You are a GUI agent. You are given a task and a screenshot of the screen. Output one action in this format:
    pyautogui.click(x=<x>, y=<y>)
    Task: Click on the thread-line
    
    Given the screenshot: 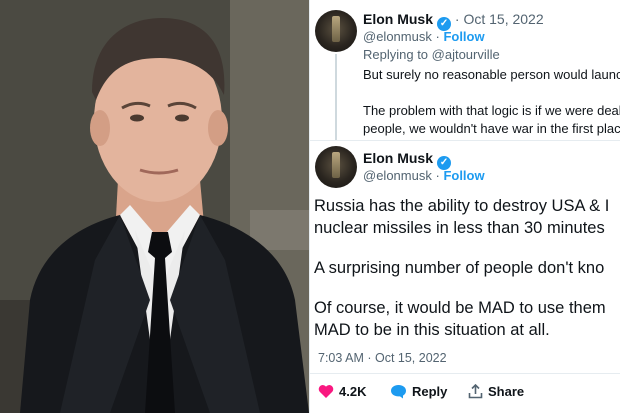 What is the action you would take?
    pyautogui.click(x=336, y=97)
    